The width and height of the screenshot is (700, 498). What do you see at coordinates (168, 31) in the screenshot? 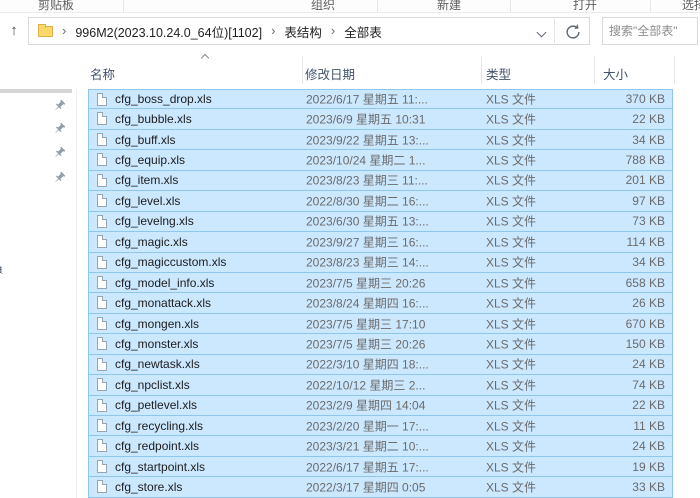
I see `breadcrumb-item-root: 996M2(2023.10.24.0_64位)[1102]` at bounding box center [168, 31].